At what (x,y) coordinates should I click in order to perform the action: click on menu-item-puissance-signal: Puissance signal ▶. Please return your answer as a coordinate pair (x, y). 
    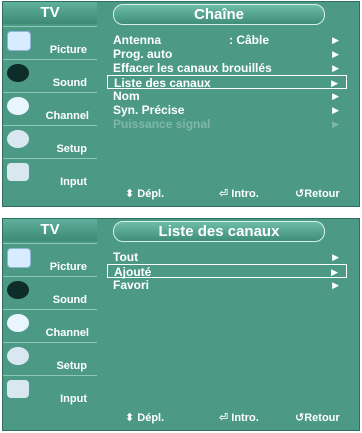
    Looking at the image, I should click on (227, 124).